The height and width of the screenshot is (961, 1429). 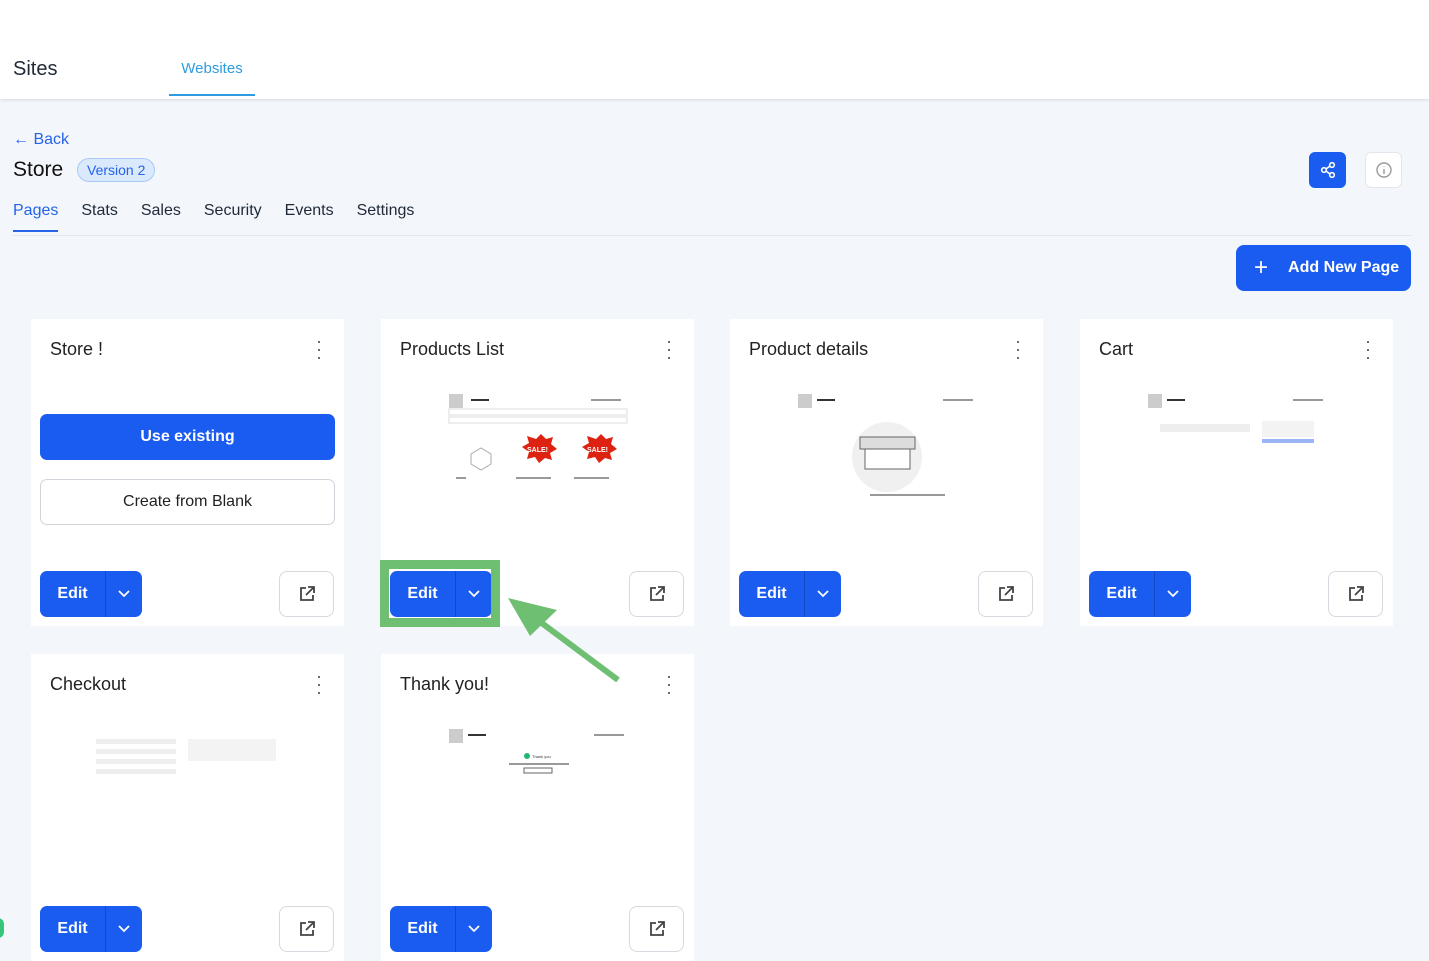 I want to click on page-card-title: Checkout, so click(x=88, y=684).